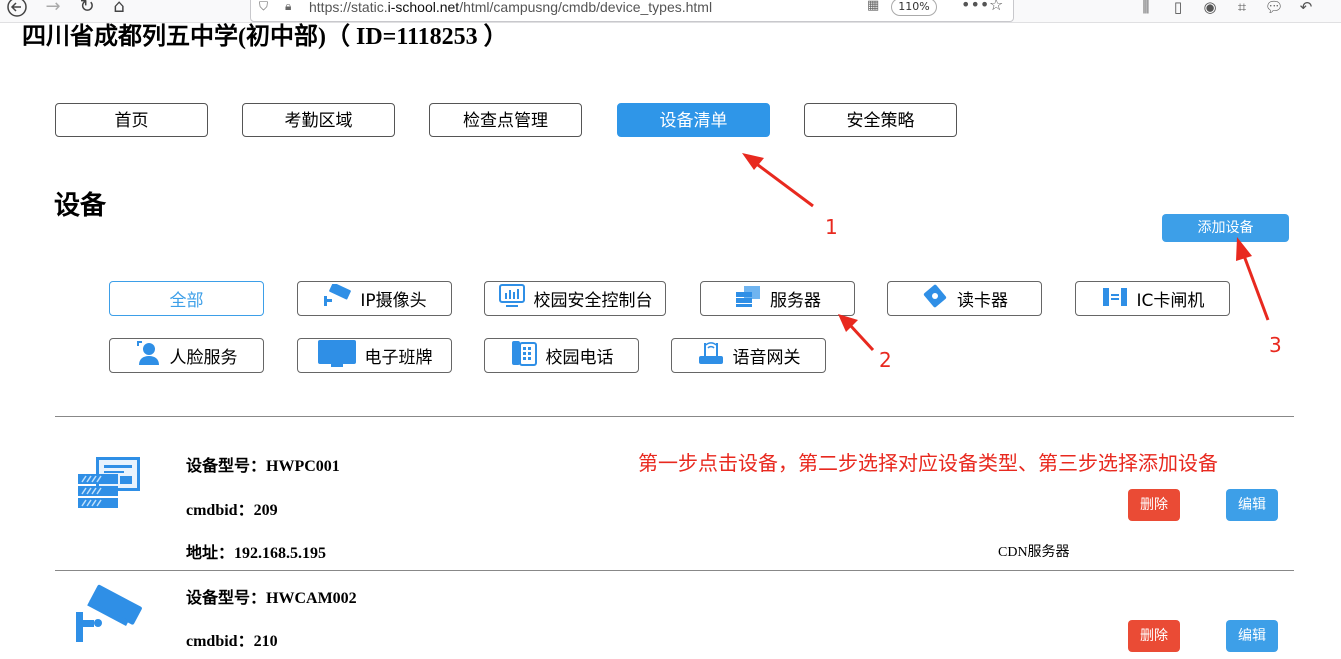  Describe the element at coordinates (885, 360) in the screenshot. I see `annotation-number-2: 2` at that location.